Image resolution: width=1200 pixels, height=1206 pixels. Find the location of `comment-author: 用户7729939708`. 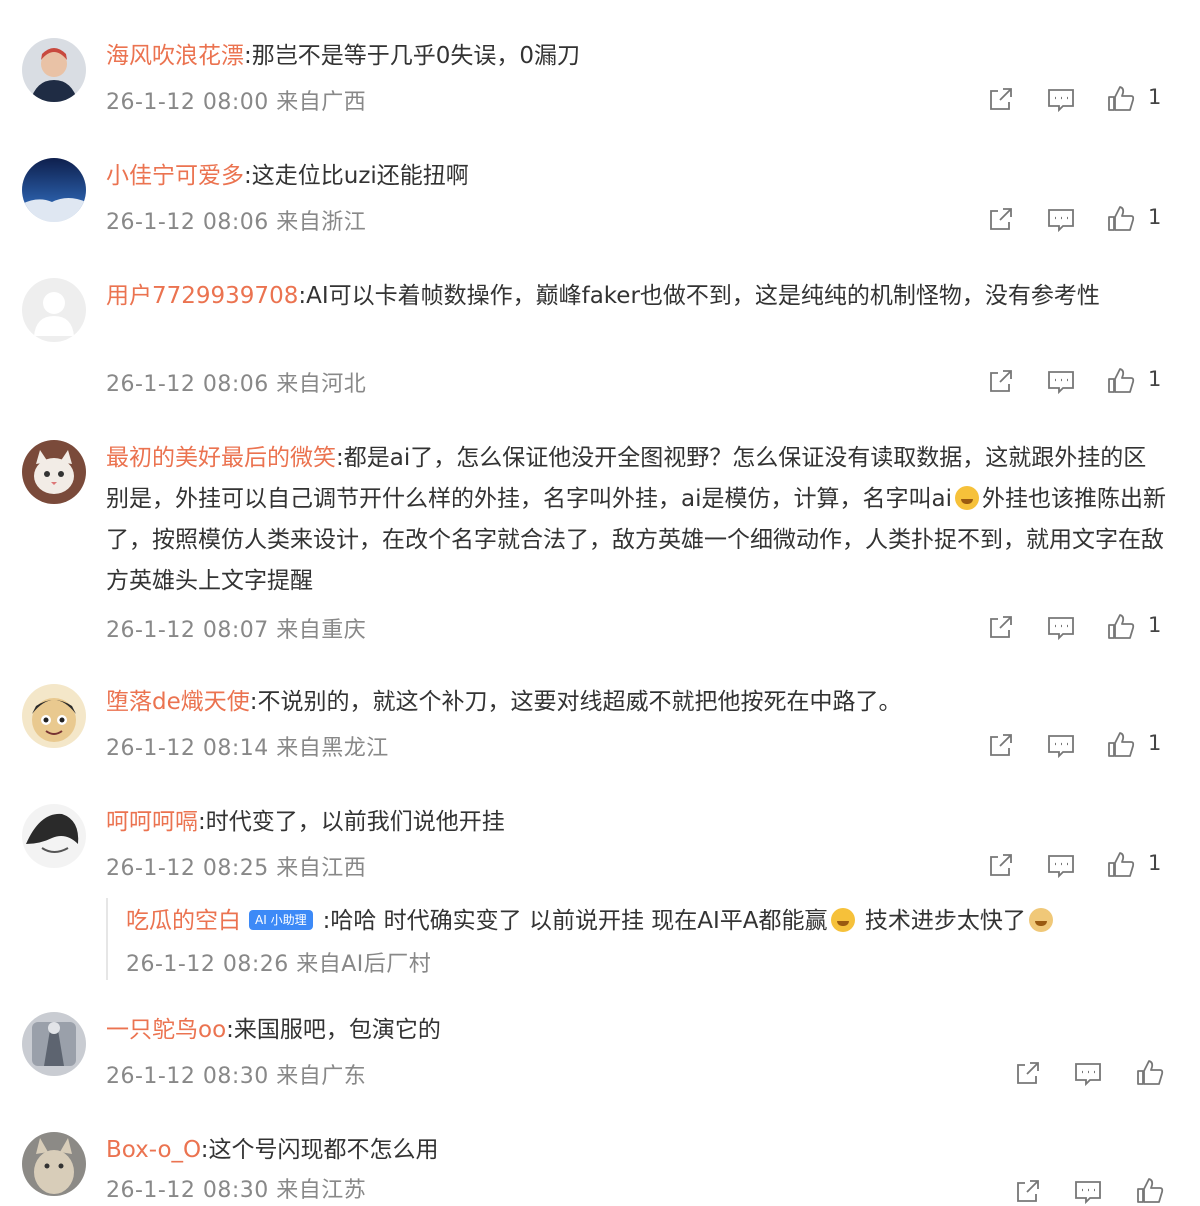

comment-author: 用户7729939708 is located at coordinates (202, 296).